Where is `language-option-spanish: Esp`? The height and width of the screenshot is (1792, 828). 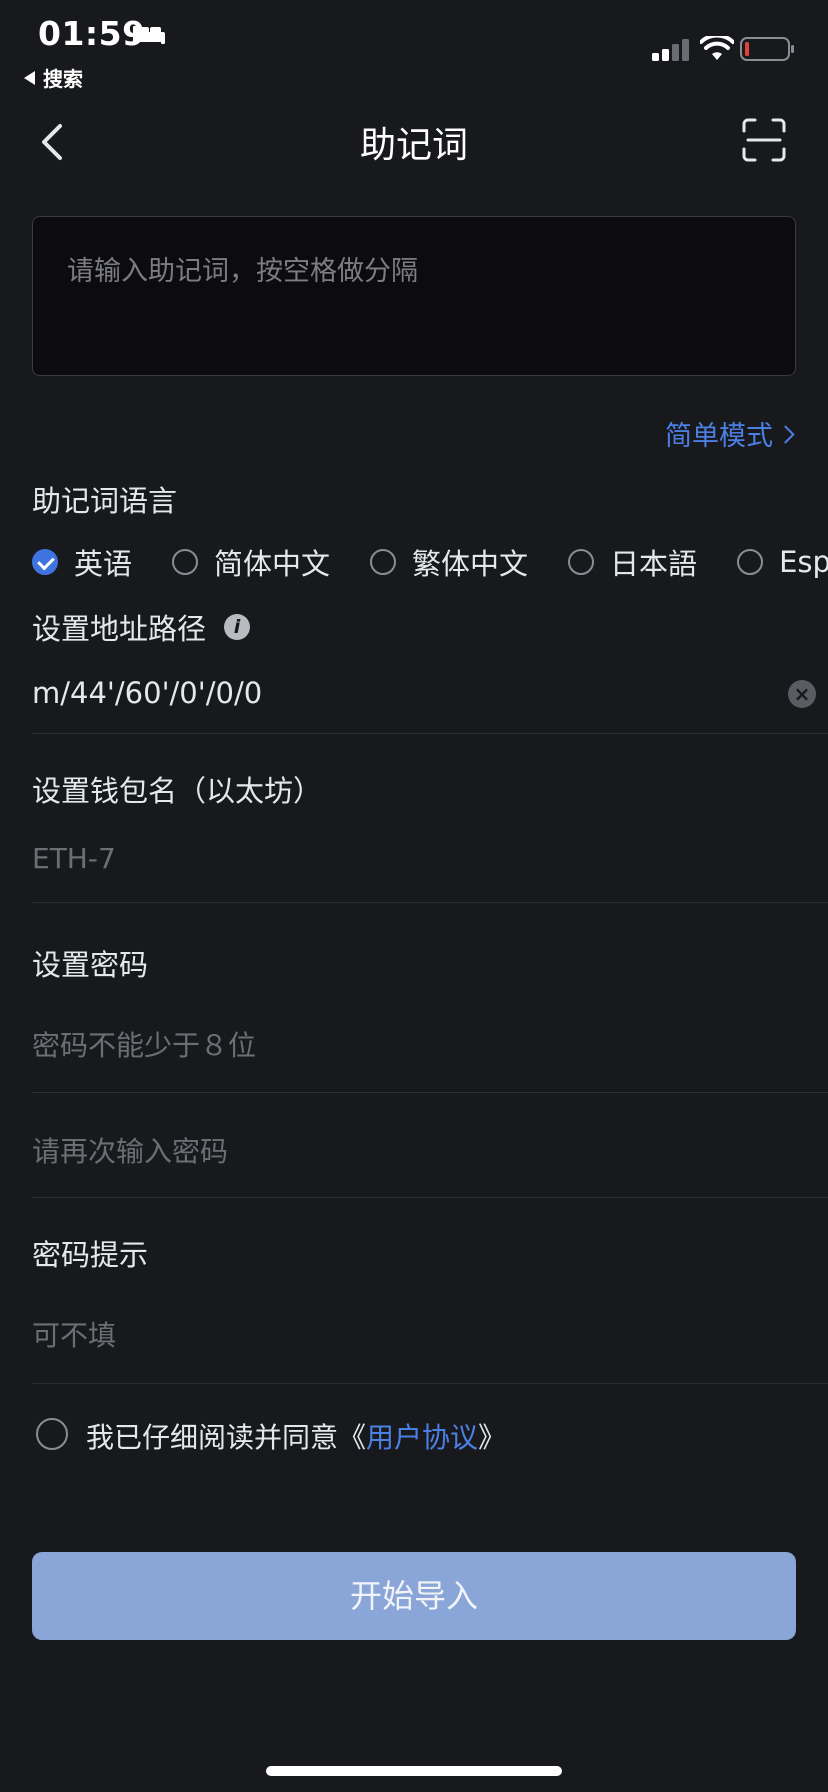 language-option-spanish: Esp is located at coordinates (782, 562).